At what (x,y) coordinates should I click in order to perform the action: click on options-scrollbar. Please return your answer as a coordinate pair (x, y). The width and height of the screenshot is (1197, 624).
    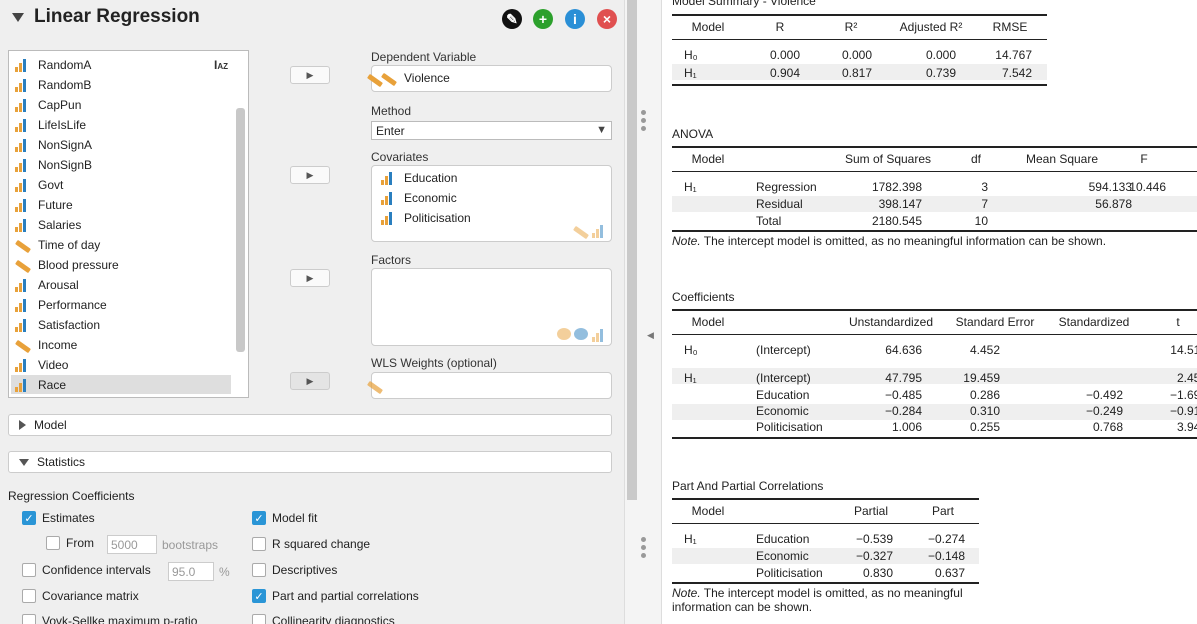
    Looking at the image, I should click on (632, 250).